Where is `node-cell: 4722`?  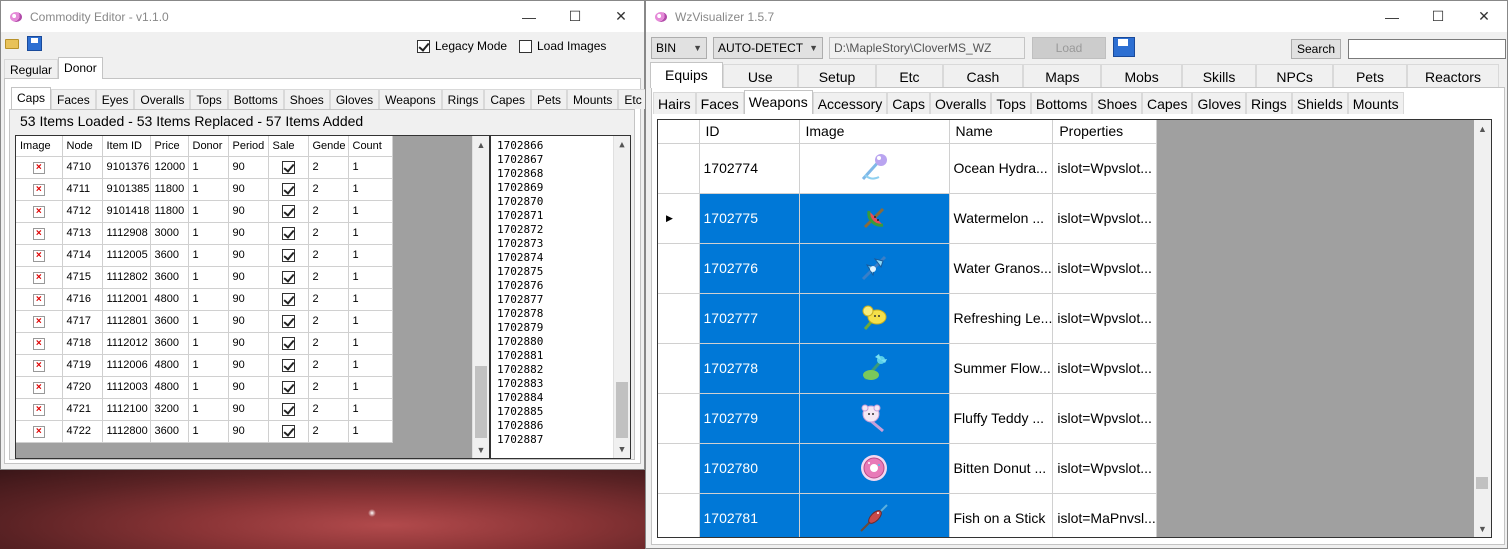 node-cell: 4722 is located at coordinates (82, 431).